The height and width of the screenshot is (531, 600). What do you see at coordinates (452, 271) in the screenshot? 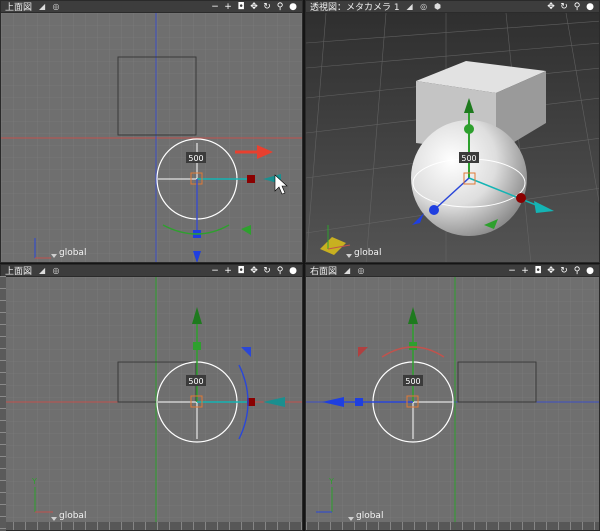
I see `viewport-titlebar: 右面図 ◢ ◎ − + ◘ ✥ ↻ ⚲ ●` at bounding box center [452, 271].